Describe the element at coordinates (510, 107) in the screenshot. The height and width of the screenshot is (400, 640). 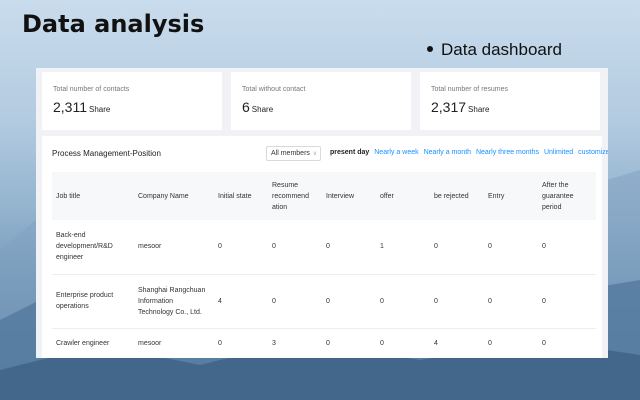
I see `stat-value-row: 2,317 Share` at that location.